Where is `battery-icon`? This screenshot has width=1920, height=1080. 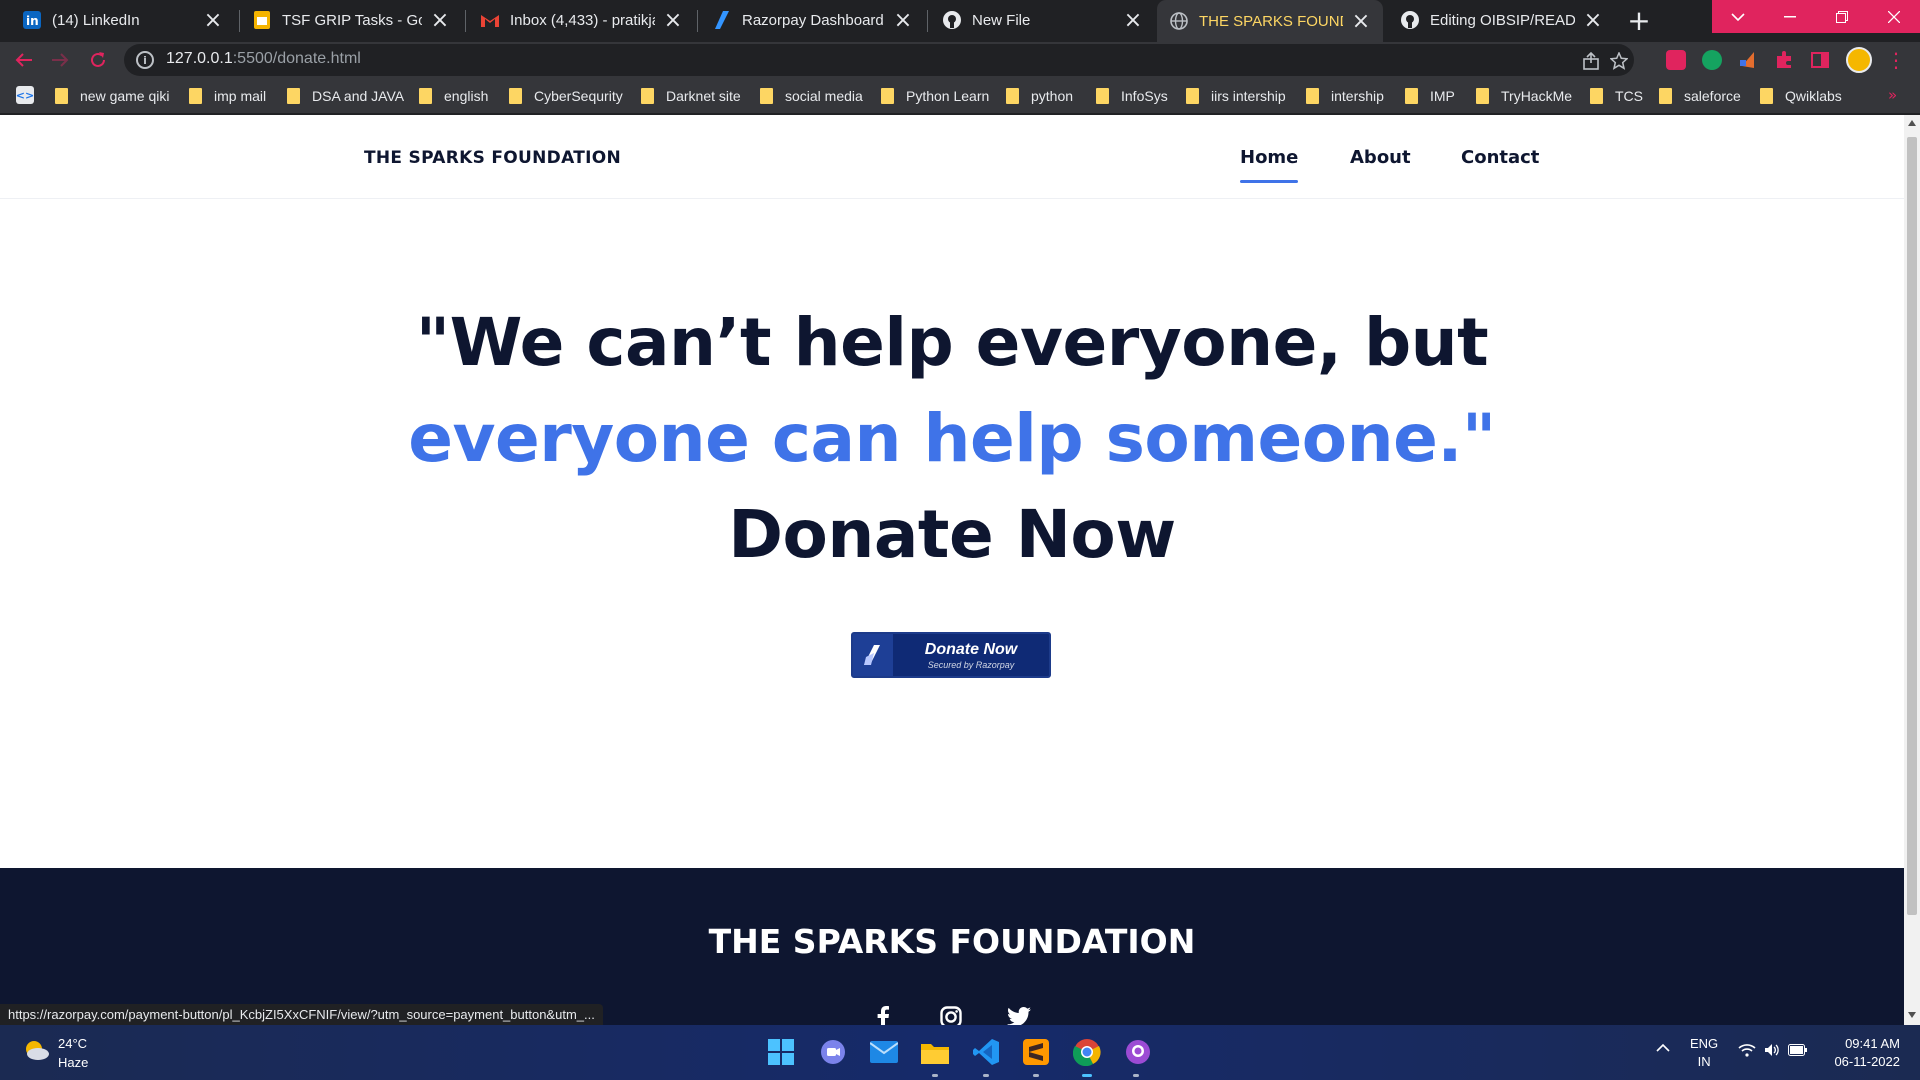
battery-icon is located at coordinates (1798, 1051).